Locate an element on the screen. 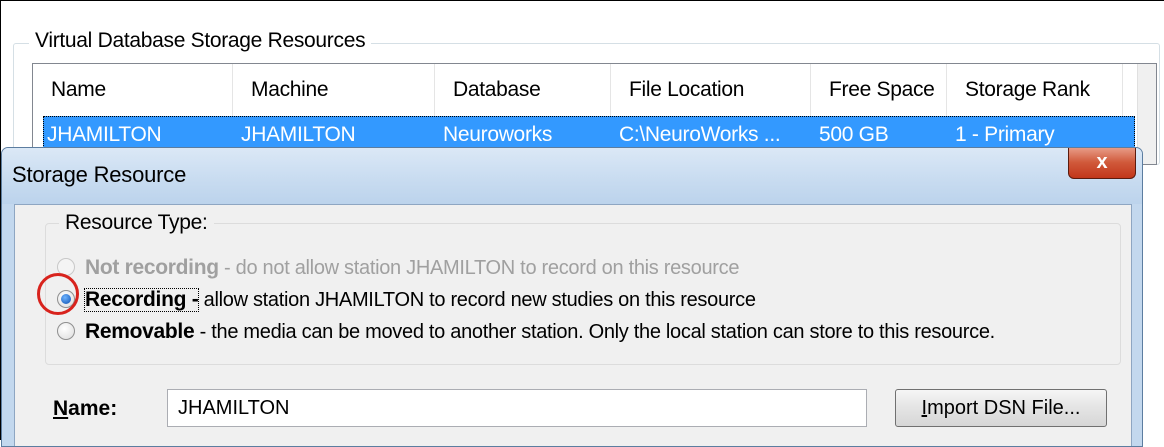 This screenshot has width=1164, height=447. radio-button-removable is located at coordinates (66, 331).